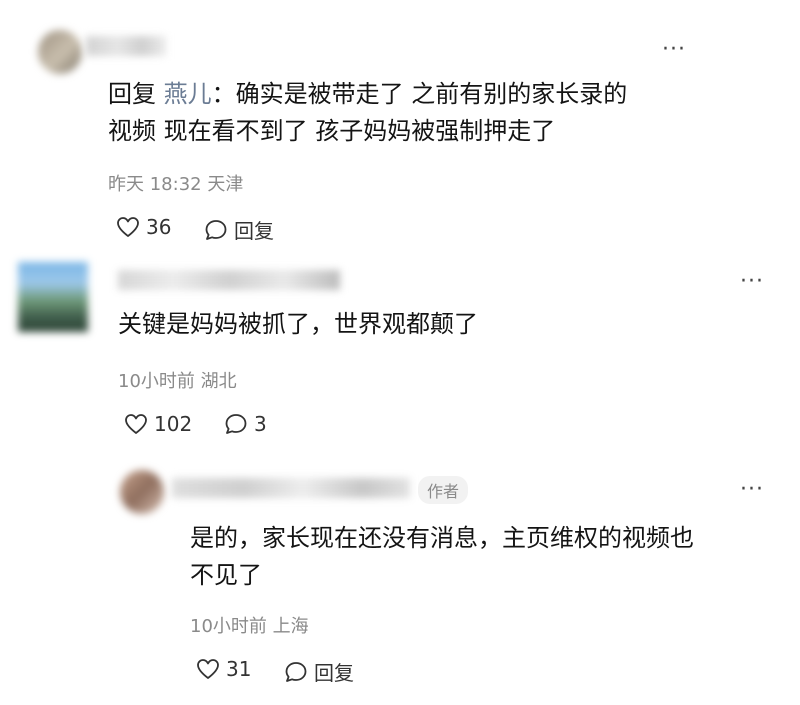  I want to click on comment-text: 关键是妈妈被抓了，世界观都颠了, so click(298, 324).